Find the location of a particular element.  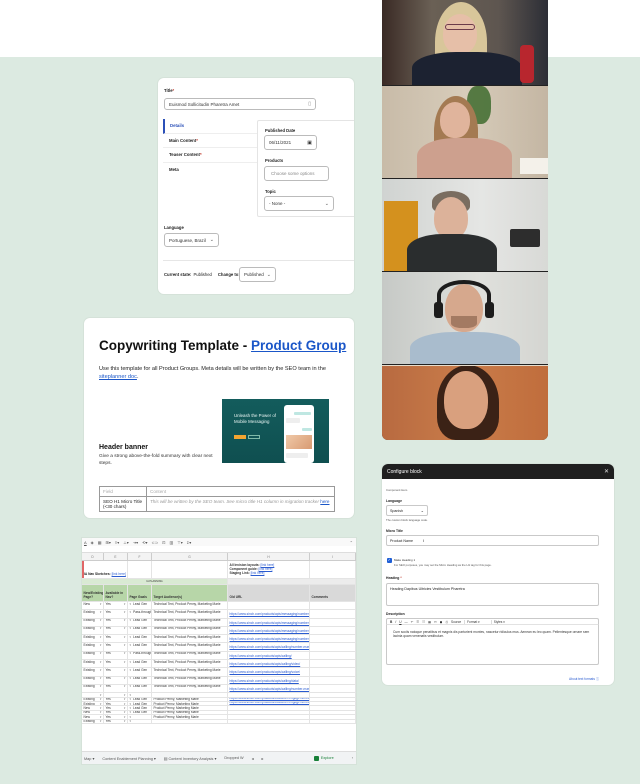

ia-nav-link: [link here] is located at coordinates (119, 574).